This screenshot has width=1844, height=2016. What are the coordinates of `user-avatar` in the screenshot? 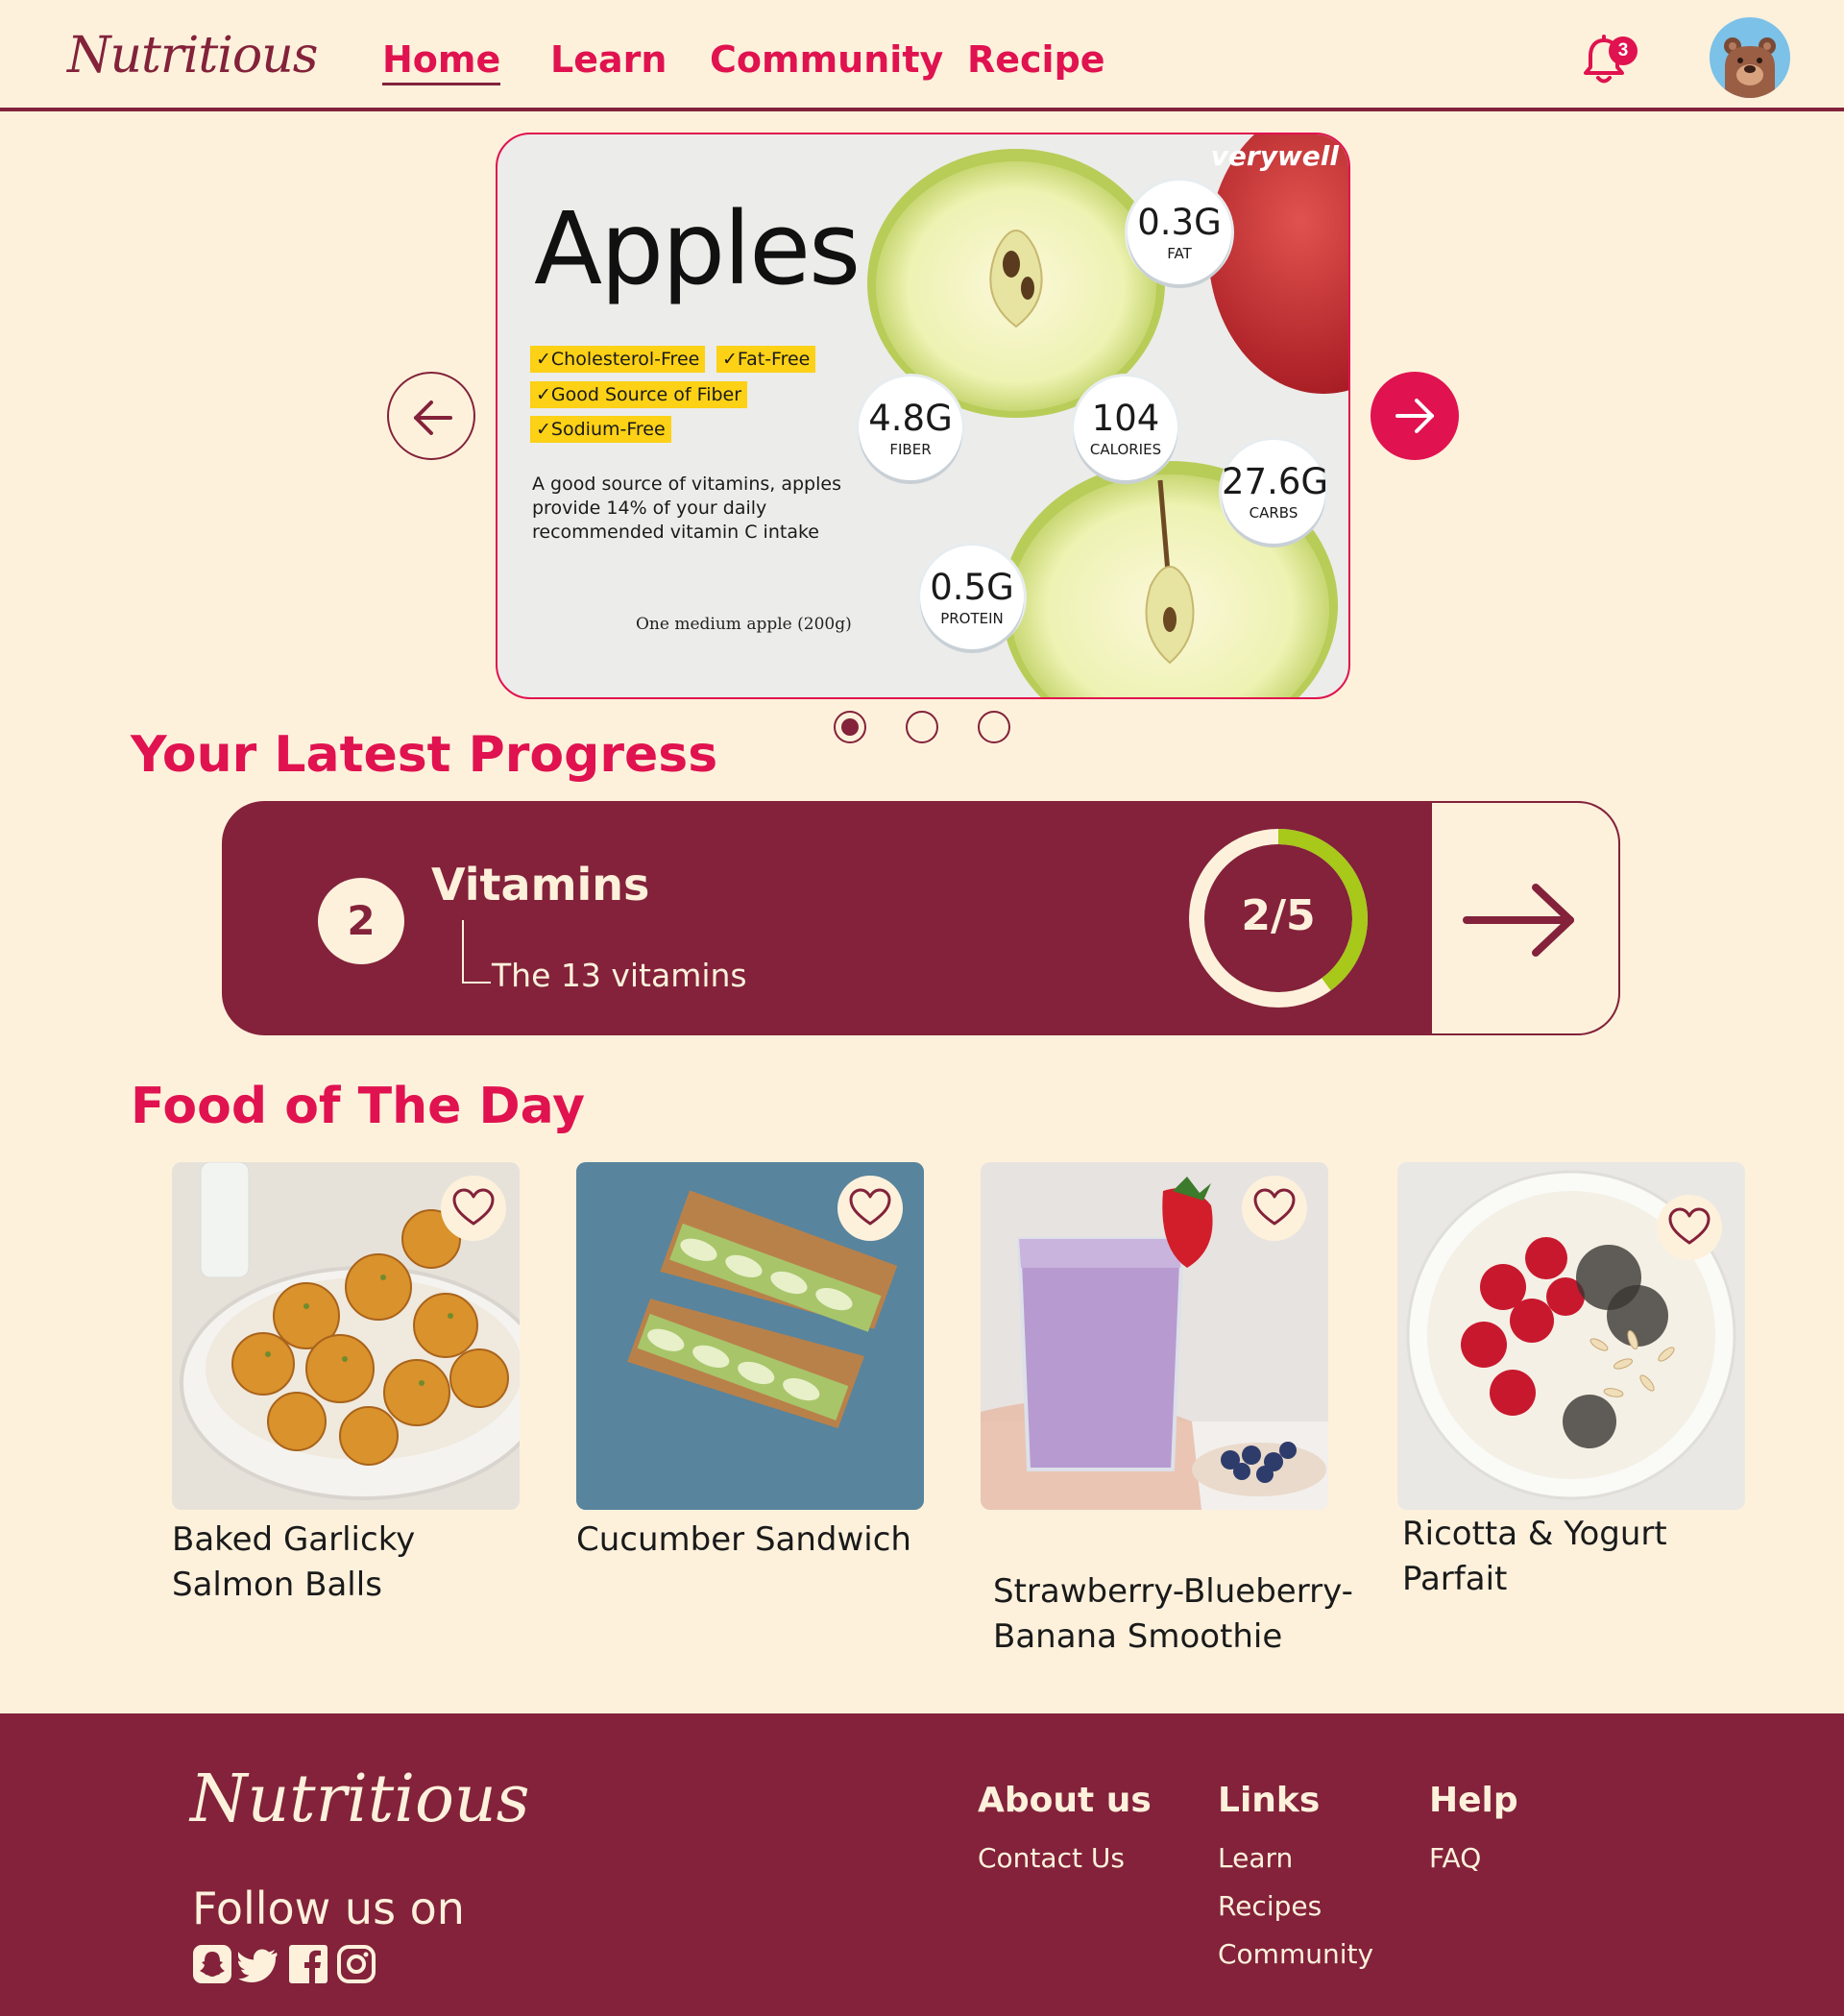 It's located at (1750, 57).